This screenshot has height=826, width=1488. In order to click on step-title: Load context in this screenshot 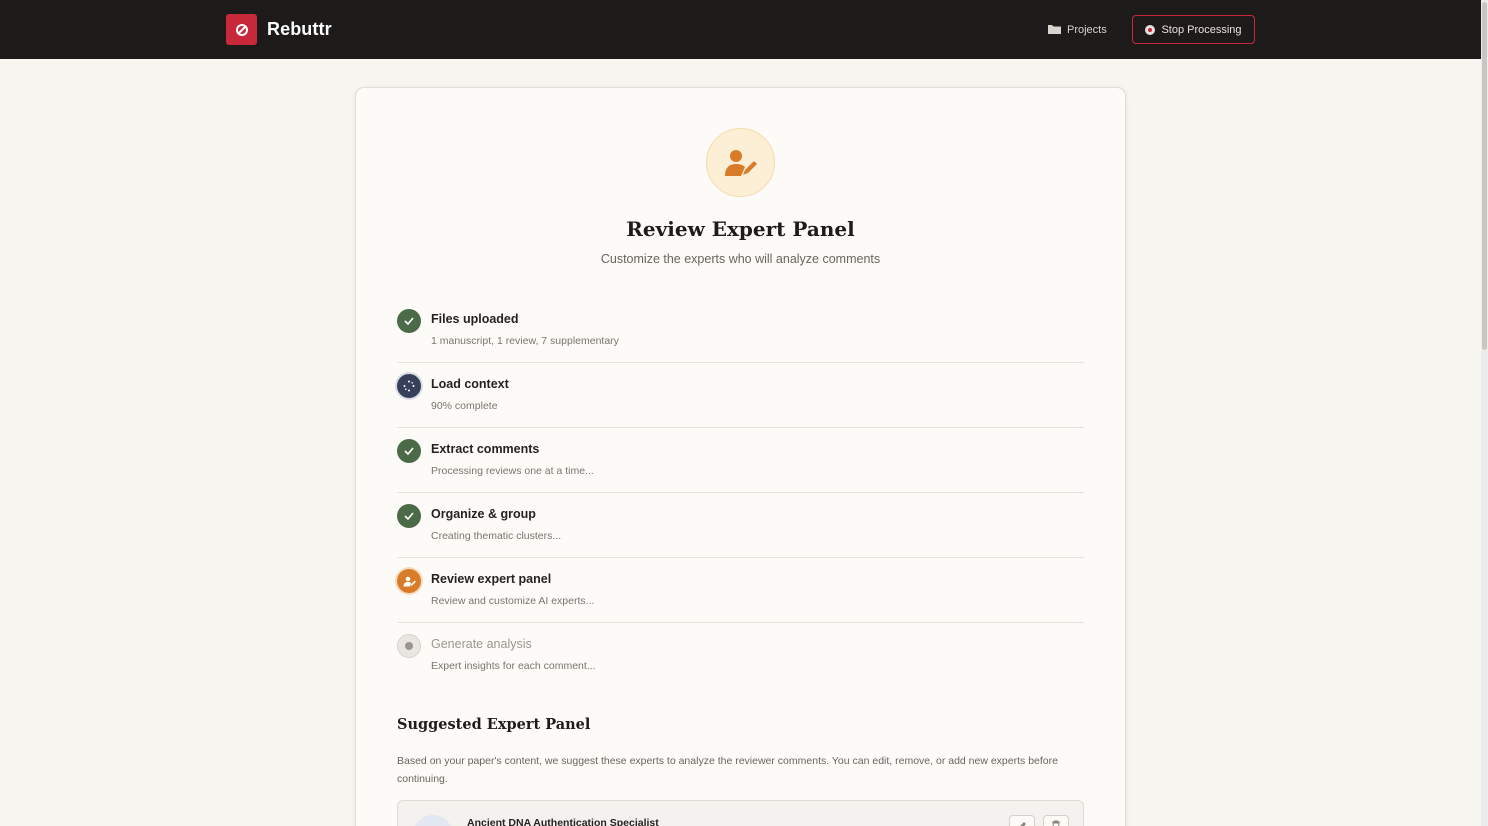, I will do `click(470, 384)`.